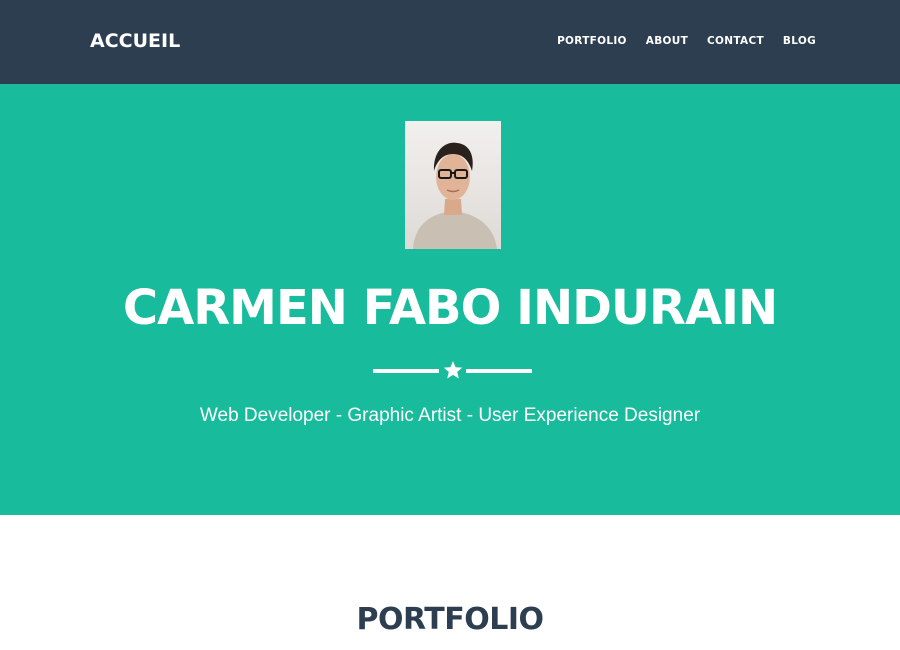 This screenshot has width=900, height=650. What do you see at coordinates (735, 41) in the screenshot?
I see `nav-link-contact: CONTACT` at bounding box center [735, 41].